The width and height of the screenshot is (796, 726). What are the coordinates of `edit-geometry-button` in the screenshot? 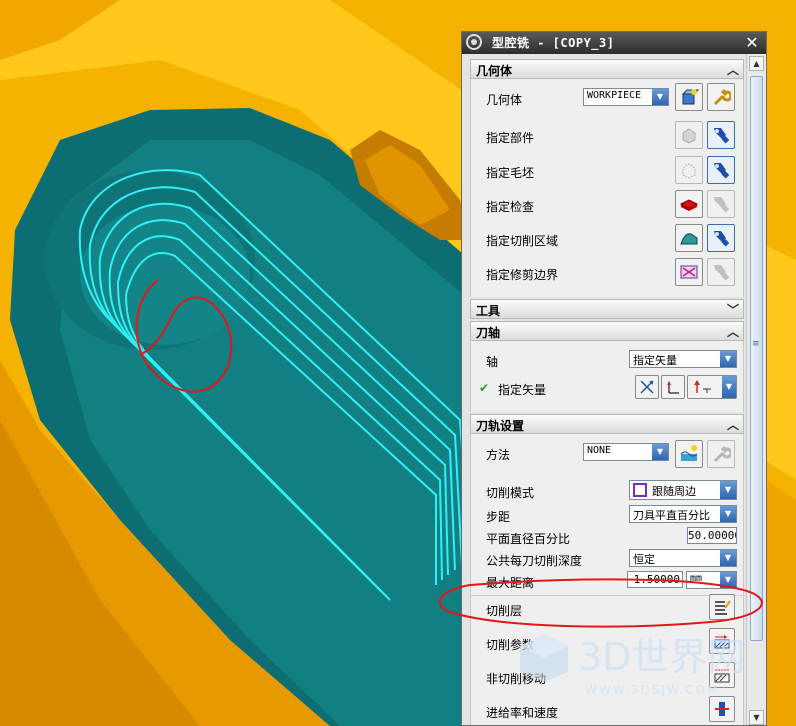 It's located at (721, 97).